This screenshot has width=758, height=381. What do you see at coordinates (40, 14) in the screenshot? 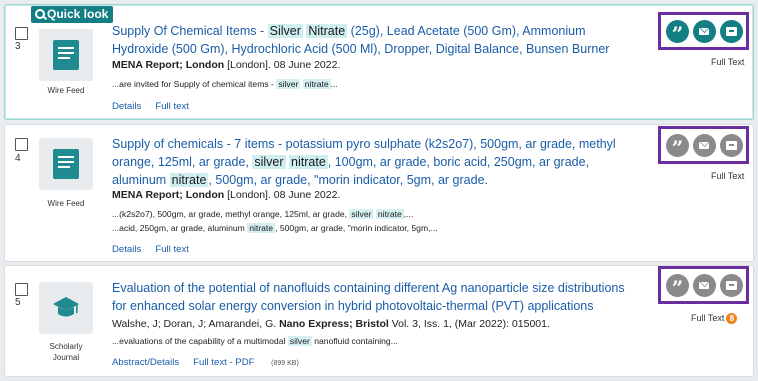
I see `search-icon` at bounding box center [40, 14].